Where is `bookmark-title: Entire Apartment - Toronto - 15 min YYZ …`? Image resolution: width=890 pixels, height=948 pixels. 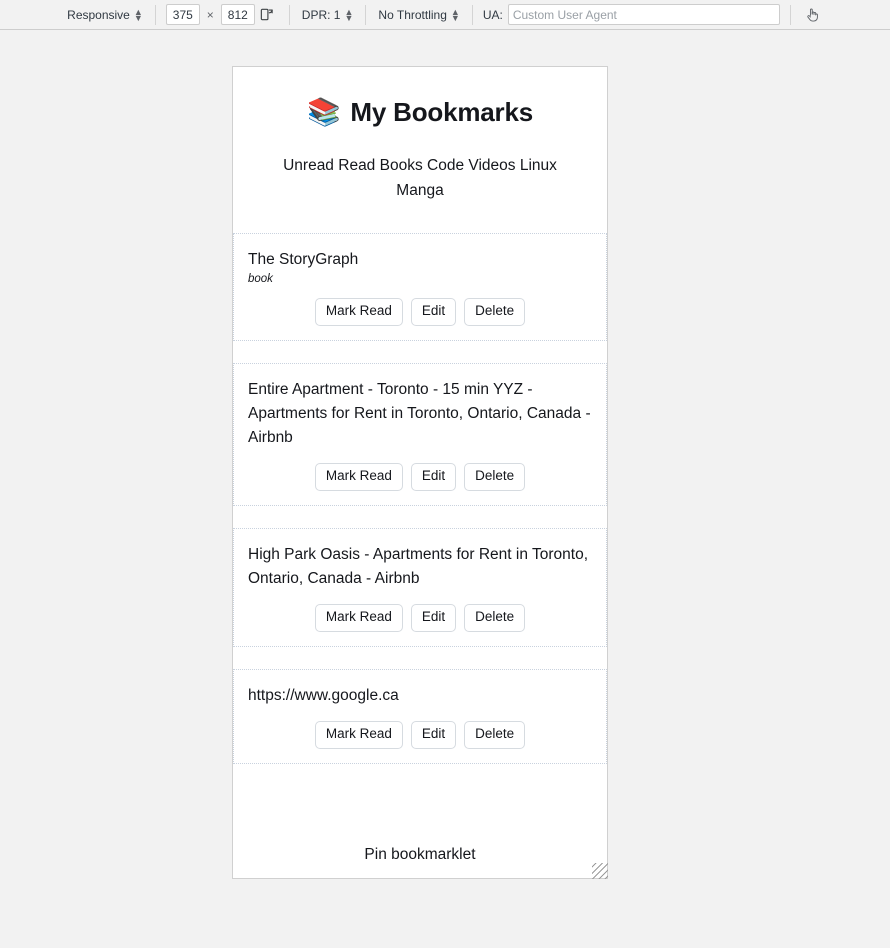
bookmark-title: Entire Apartment - Toronto - 15 min YYZ … is located at coordinates (420, 414).